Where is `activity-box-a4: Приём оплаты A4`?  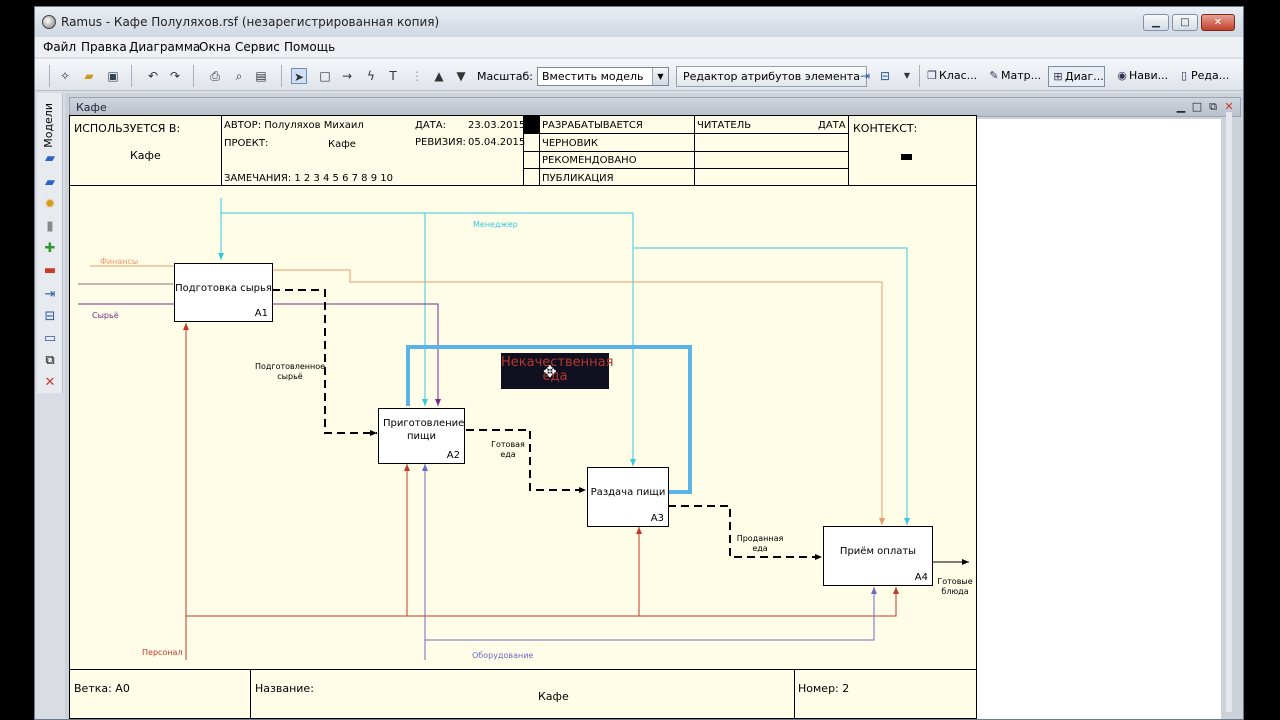 activity-box-a4: Приём оплаты A4 is located at coordinates (878, 556).